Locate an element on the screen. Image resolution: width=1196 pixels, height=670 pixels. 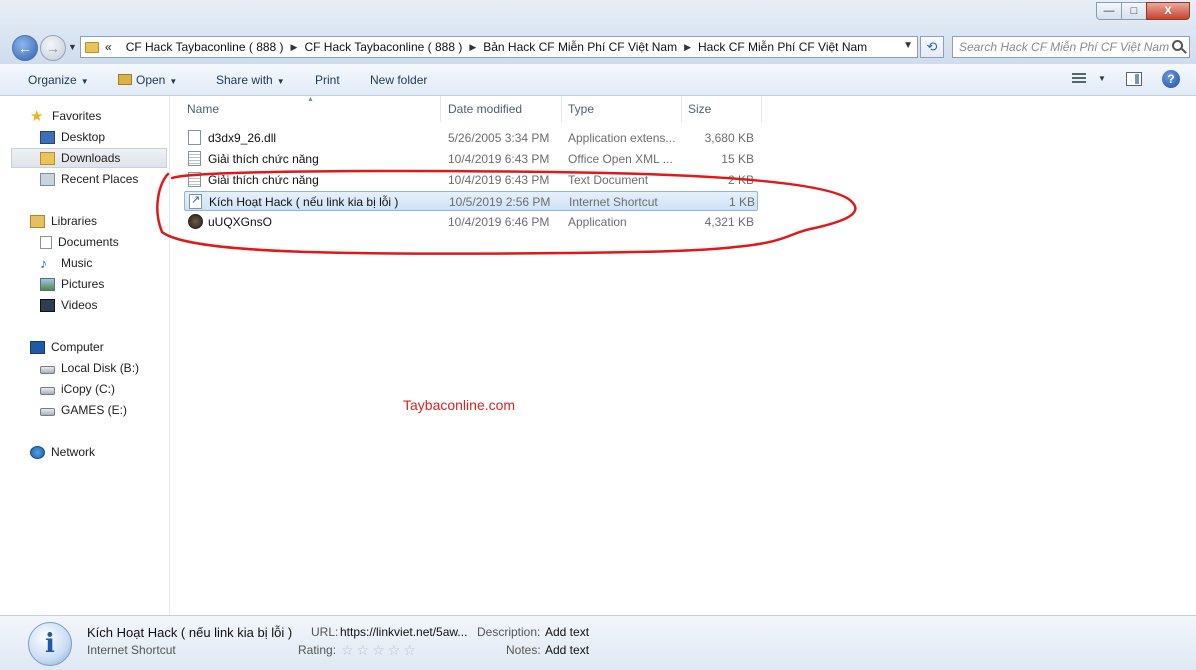
forward-arrow-icon: → is located at coordinates (53, 48).